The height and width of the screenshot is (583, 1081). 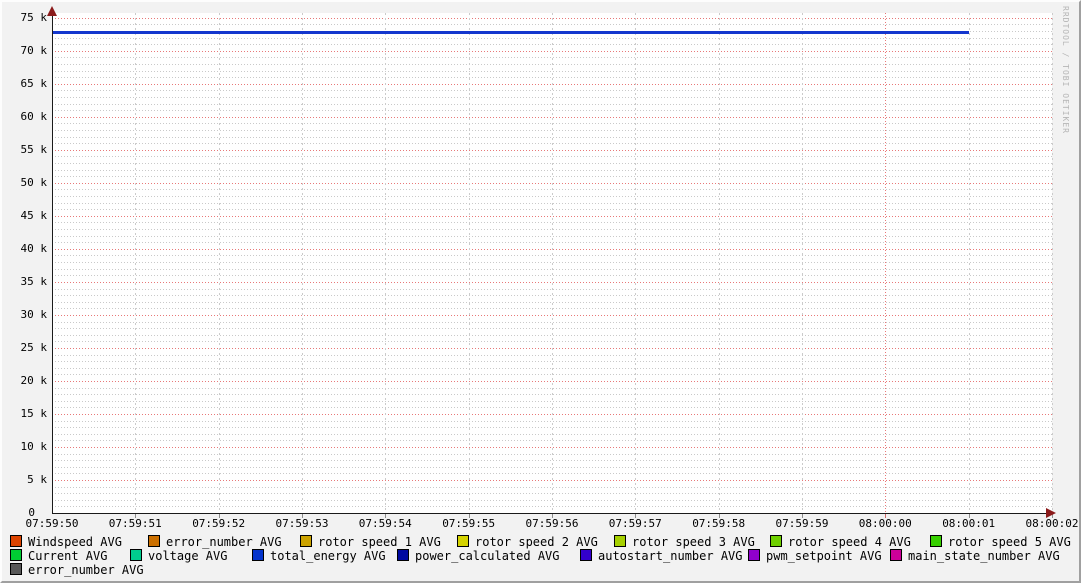 What do you see at coordinates (1051, 513) in the screenshot?
I see `x-axis-arrow-icon` at bounding box center [1051, 513].